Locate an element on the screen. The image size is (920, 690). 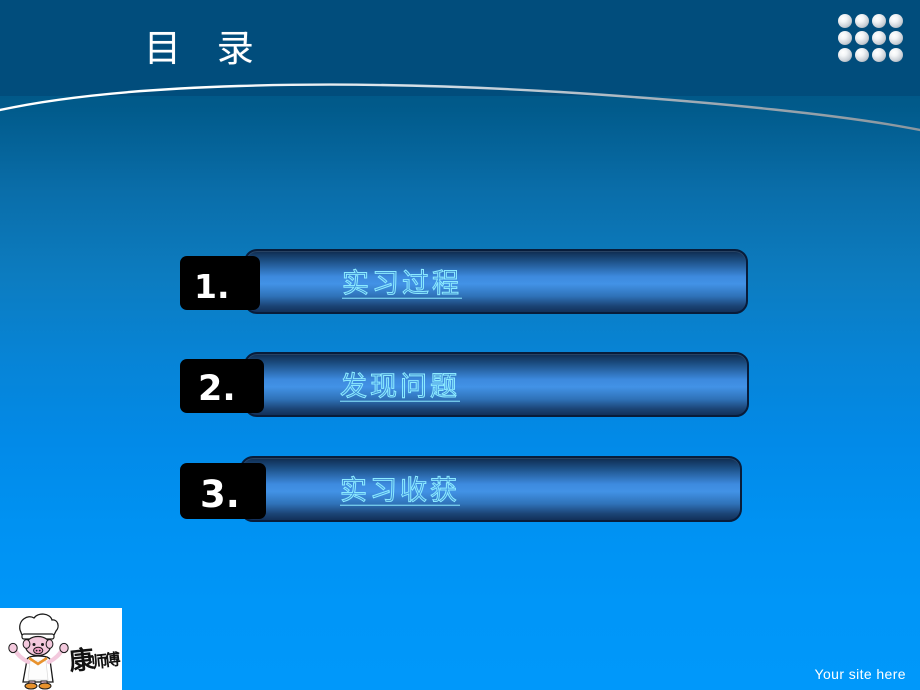
agenda-item-number: 3. is located at coordinates (223, 491).